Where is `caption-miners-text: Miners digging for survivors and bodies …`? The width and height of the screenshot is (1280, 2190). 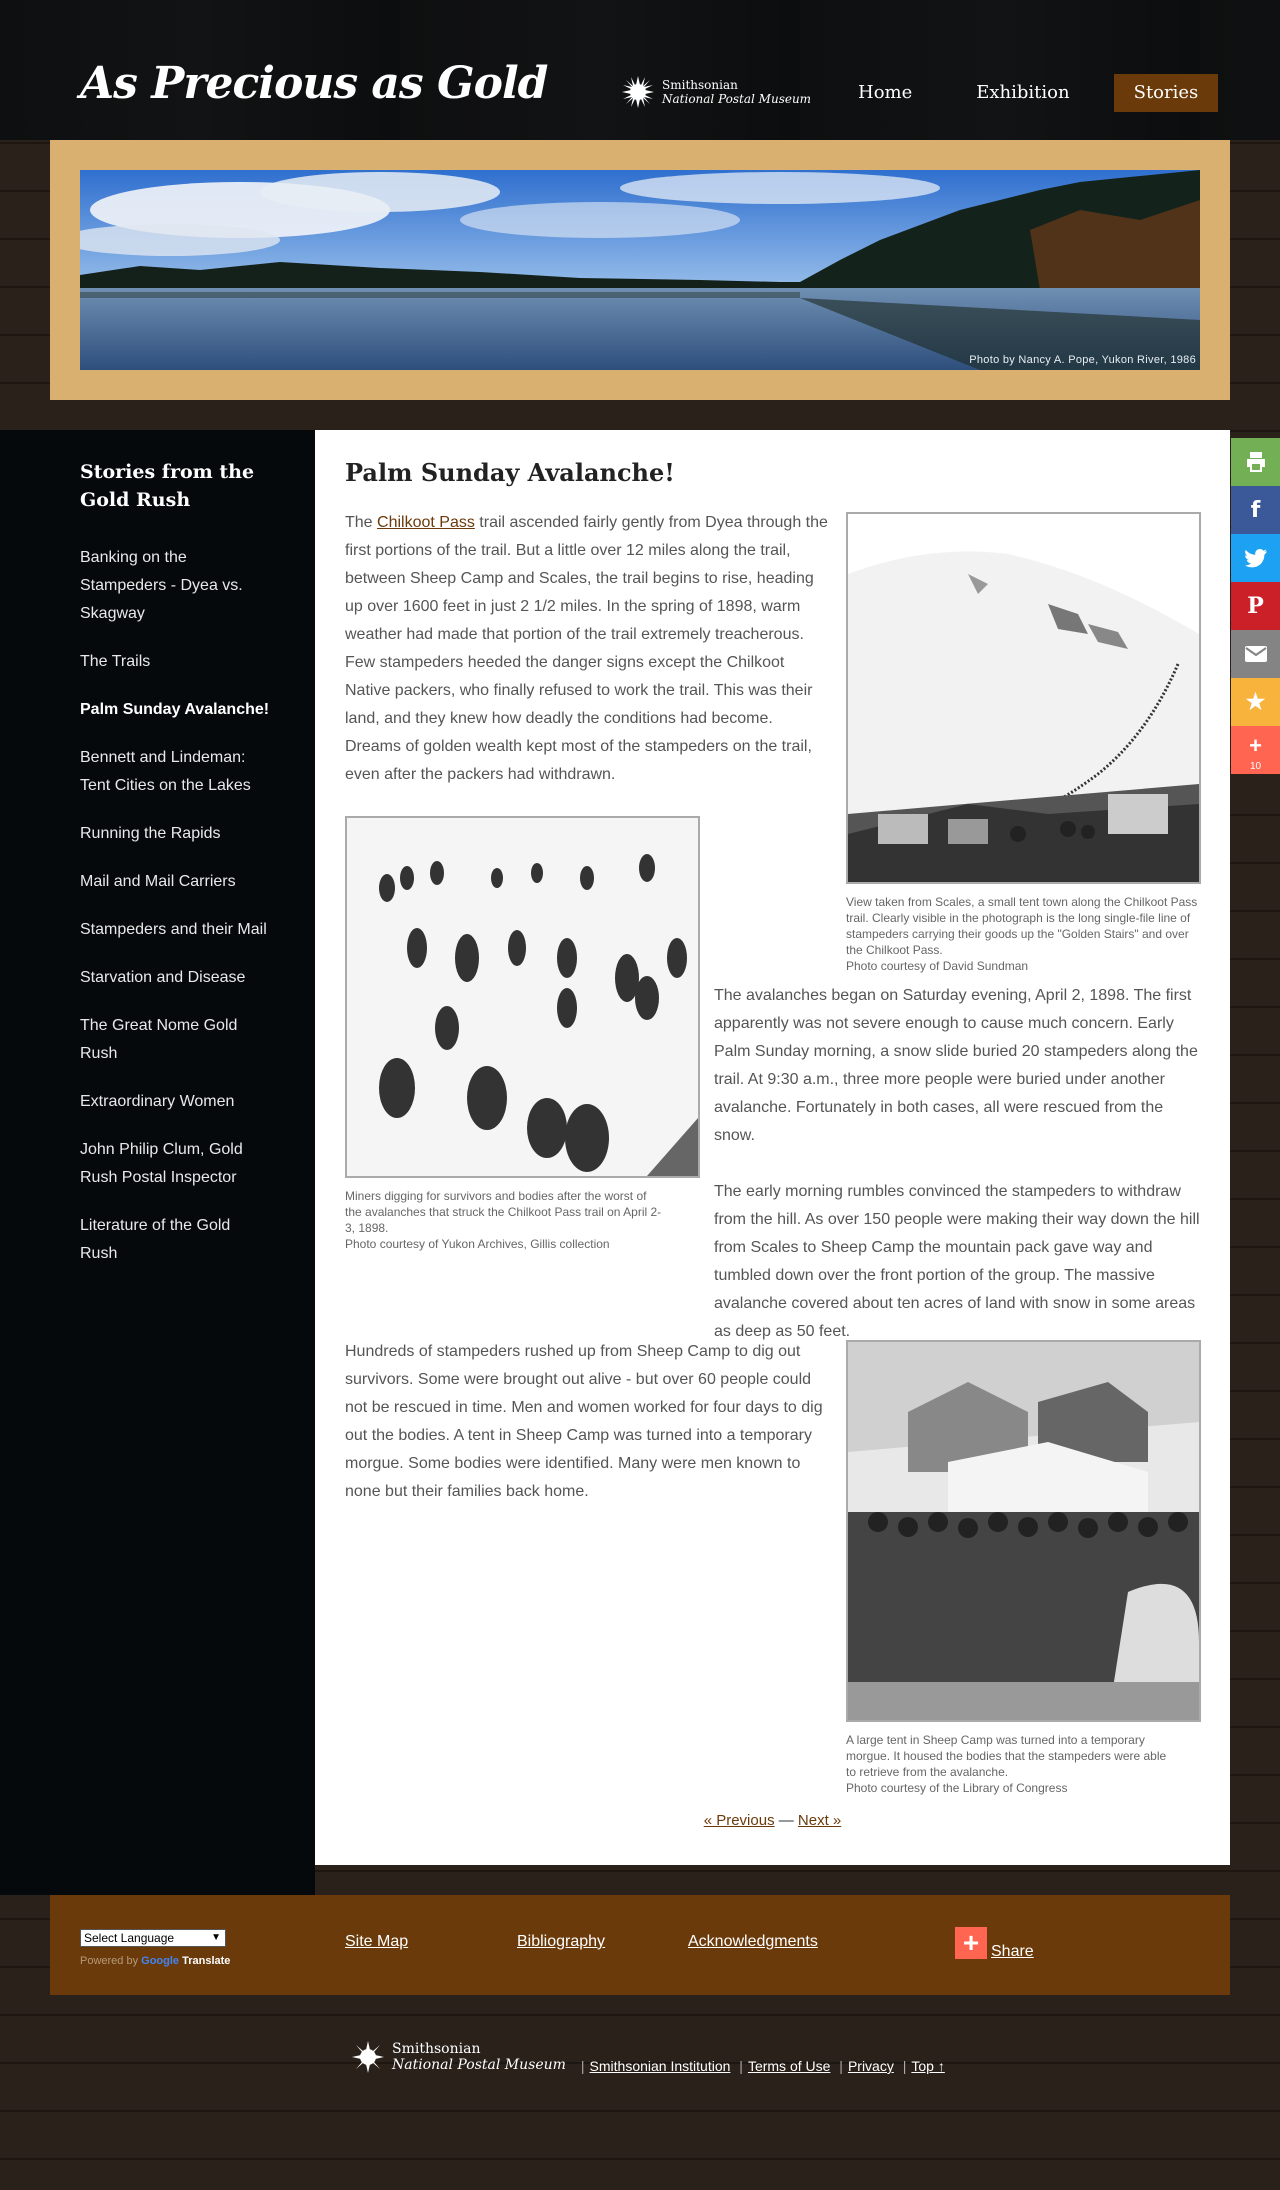
caption-miners-text: Miners digging for survivors and bodies … is located at coordinates (503, 1212).